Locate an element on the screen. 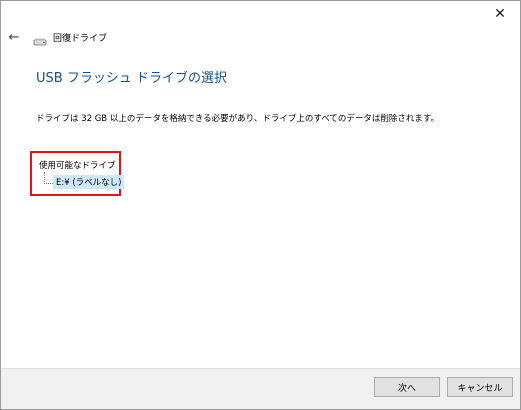 The width and height of the screenshot is (521, 410). close-button: ✕ is located at coordinates (500, 14).